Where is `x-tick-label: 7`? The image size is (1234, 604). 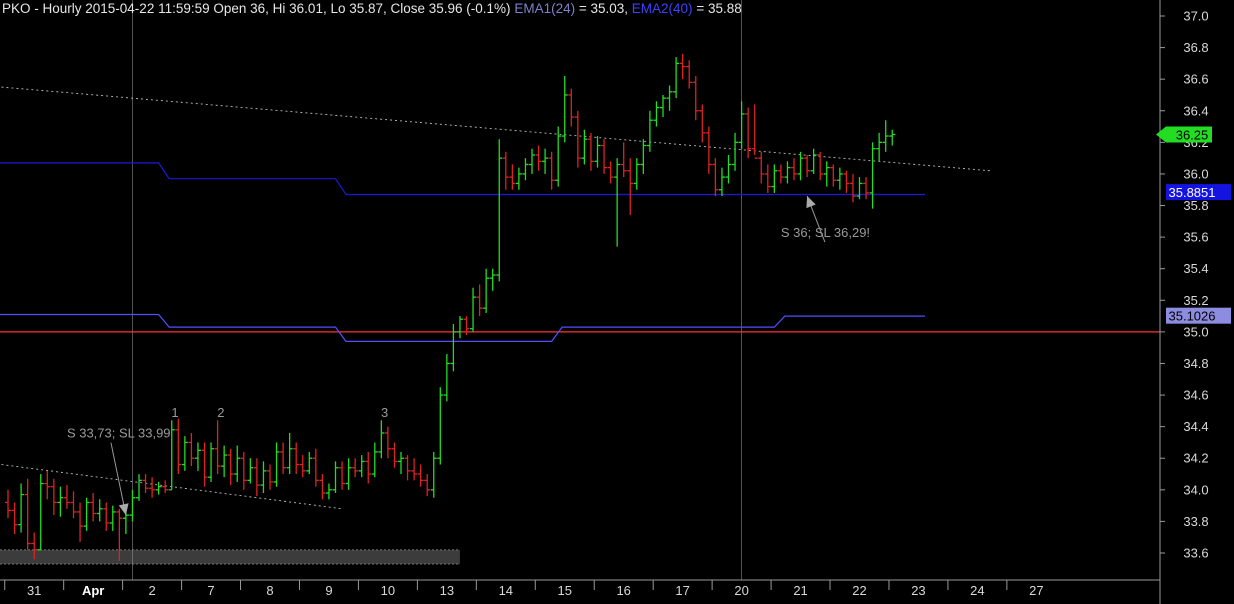
x-tick-label: 7 is located at coordinates (210, 590).